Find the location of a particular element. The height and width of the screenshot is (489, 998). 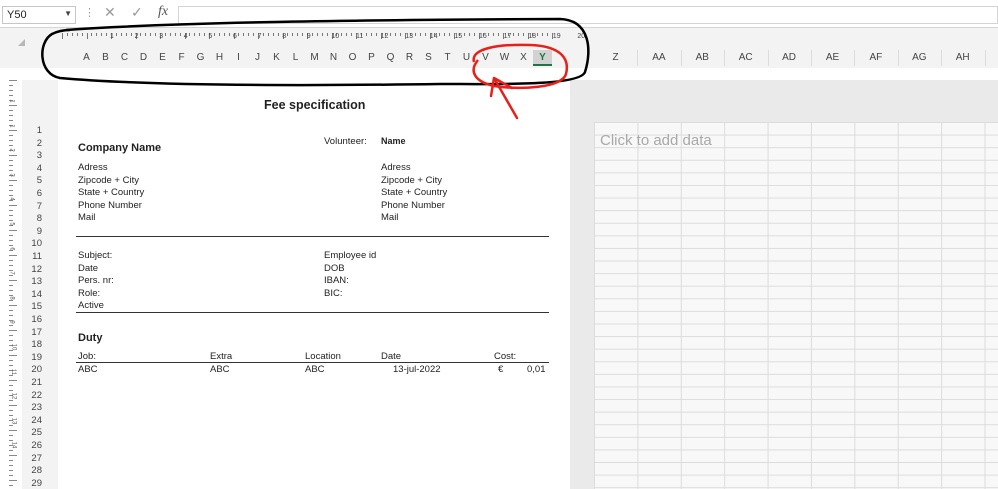

column-header-n: N is located at coordinates (333, 58).